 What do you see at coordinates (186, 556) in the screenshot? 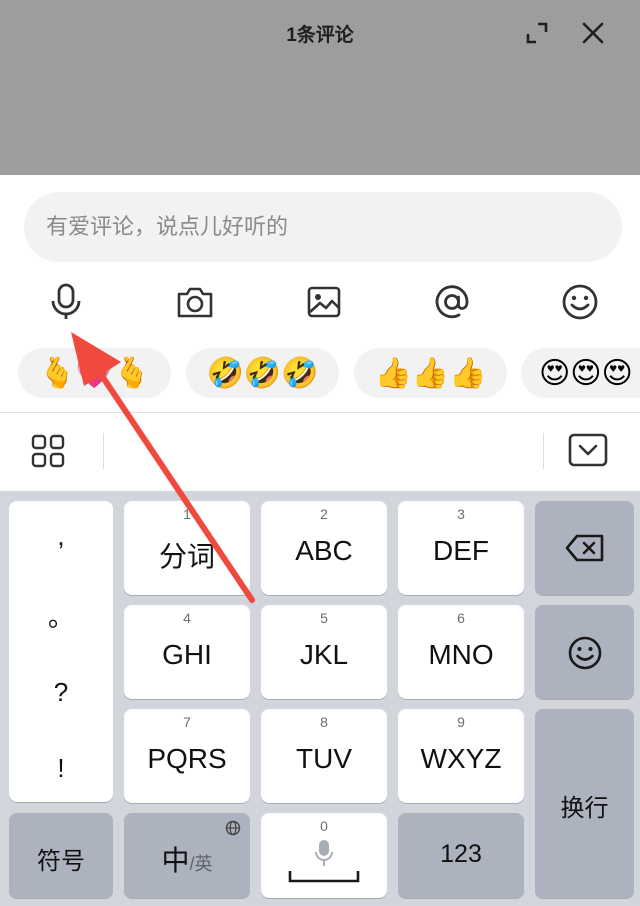
I see `key-label: 分词` at bounding box center [186, 556].